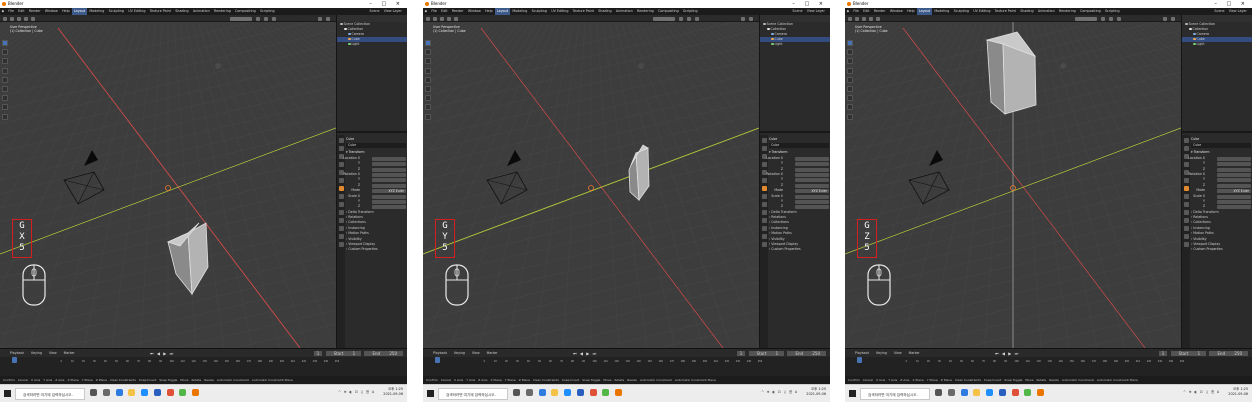 The image size is (1252, 402). Describe the element at coordinates (196, 392) in the screenshot. I see `blender-task-icon` at that location.